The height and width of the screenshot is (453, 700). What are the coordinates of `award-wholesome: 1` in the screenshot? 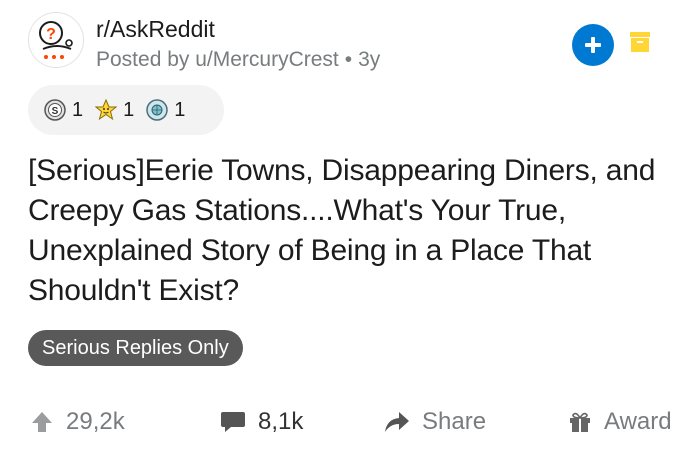 It's located at (114, 110).